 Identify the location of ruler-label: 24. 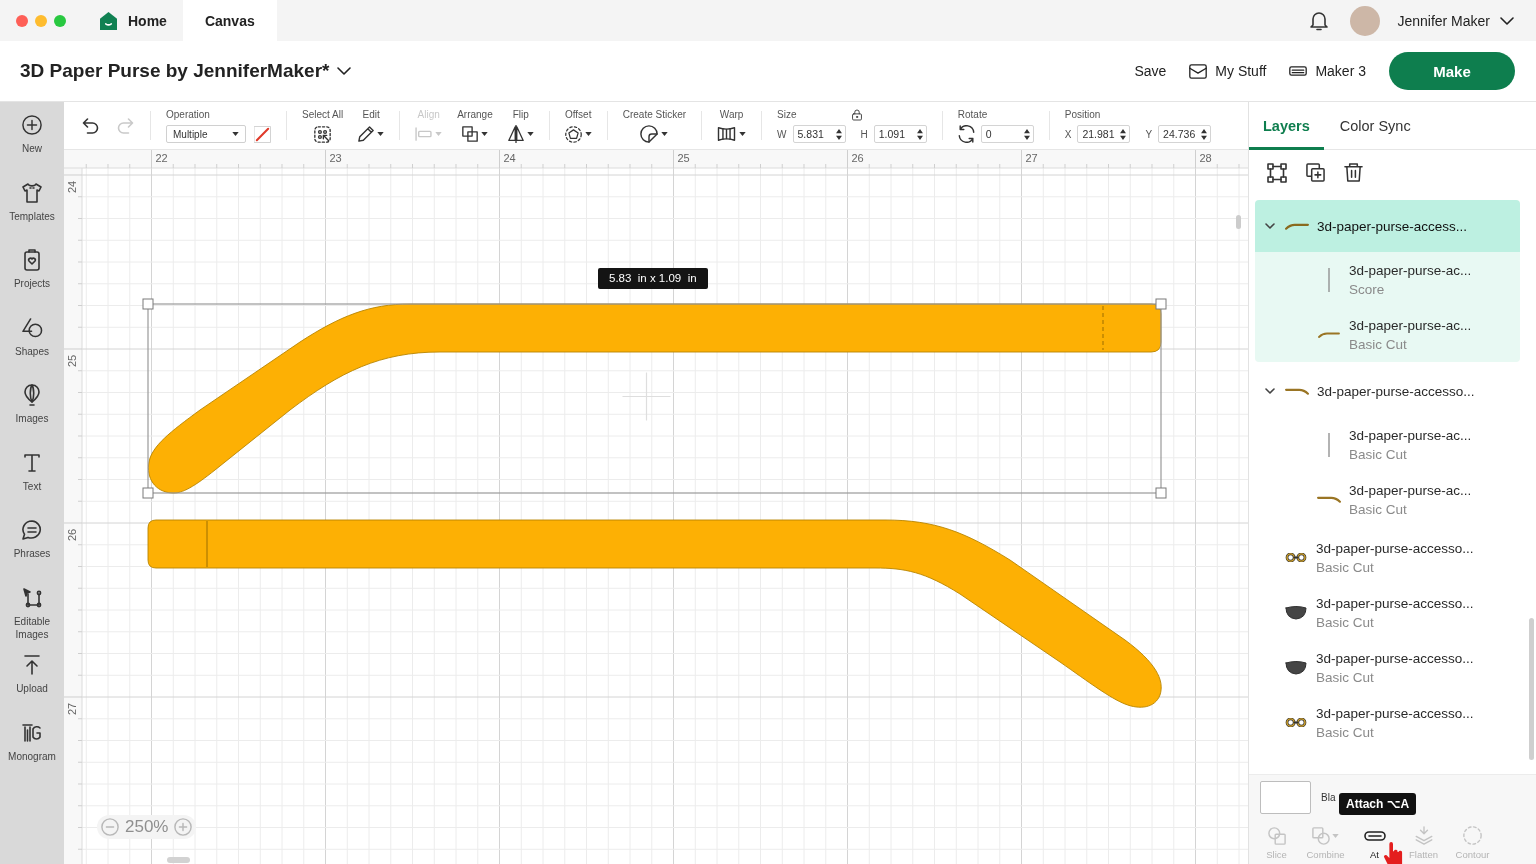
(72, 186).